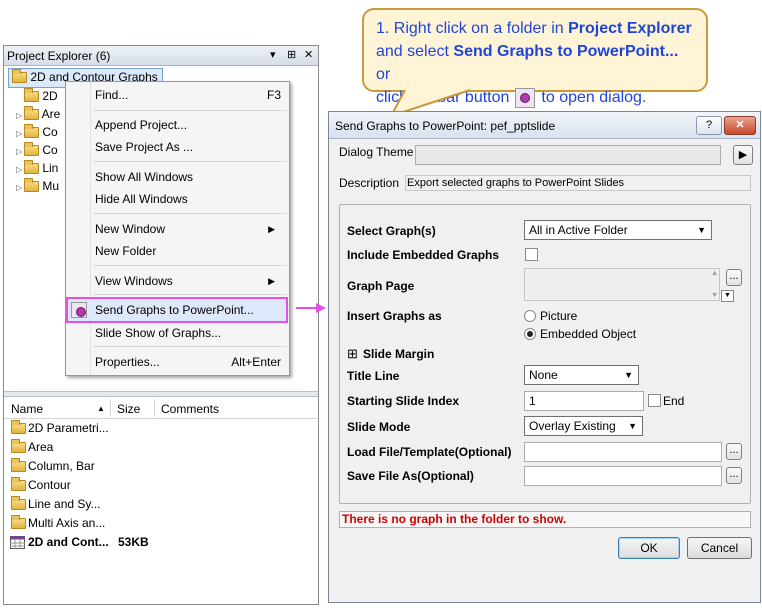 Image resolution: width=762 pixels, height=608 pixels. Describe the element at coordinates (630, 28) in the screenshot. I see `callout-line1-bold: Project Explorer` at that location.